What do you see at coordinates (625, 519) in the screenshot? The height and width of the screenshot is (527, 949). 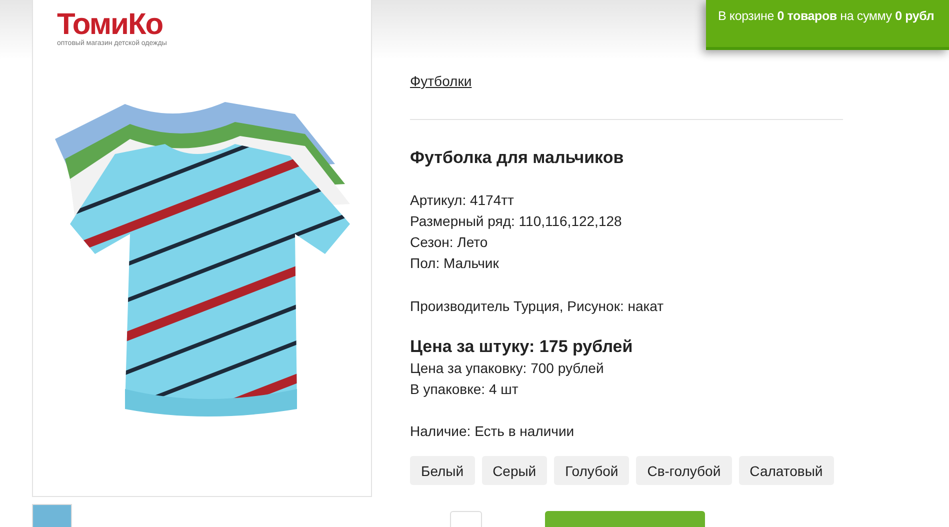 I see `add-to-cart-button` at bounding box center [625, 519].